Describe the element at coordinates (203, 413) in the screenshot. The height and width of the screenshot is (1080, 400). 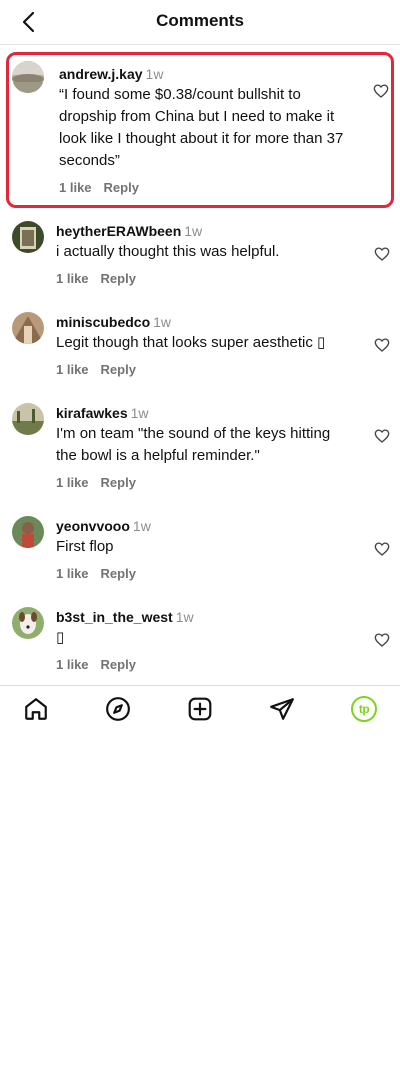
I see `comment-header: kirafawkes 1w` at that location.